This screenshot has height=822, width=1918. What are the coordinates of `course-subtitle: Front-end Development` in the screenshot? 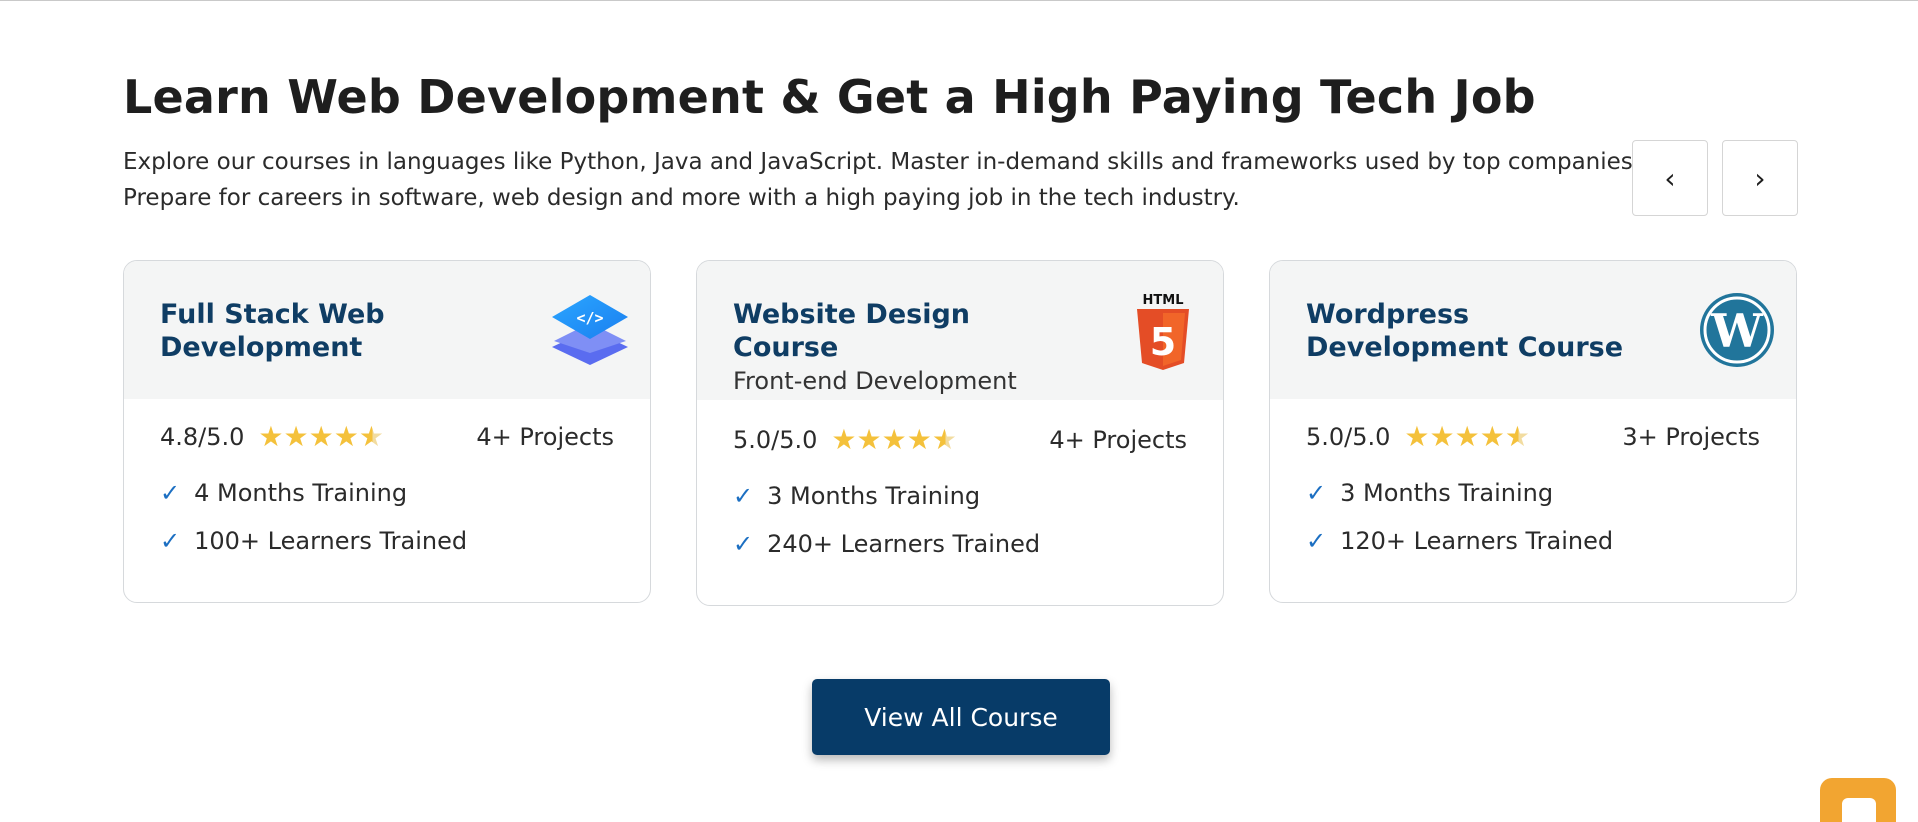 It's located at (875, 381).